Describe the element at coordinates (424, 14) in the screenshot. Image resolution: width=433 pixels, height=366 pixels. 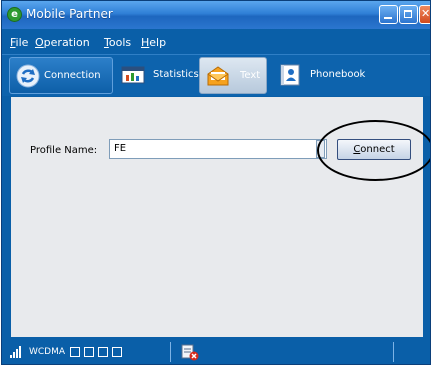
I see `close-button` at that location.